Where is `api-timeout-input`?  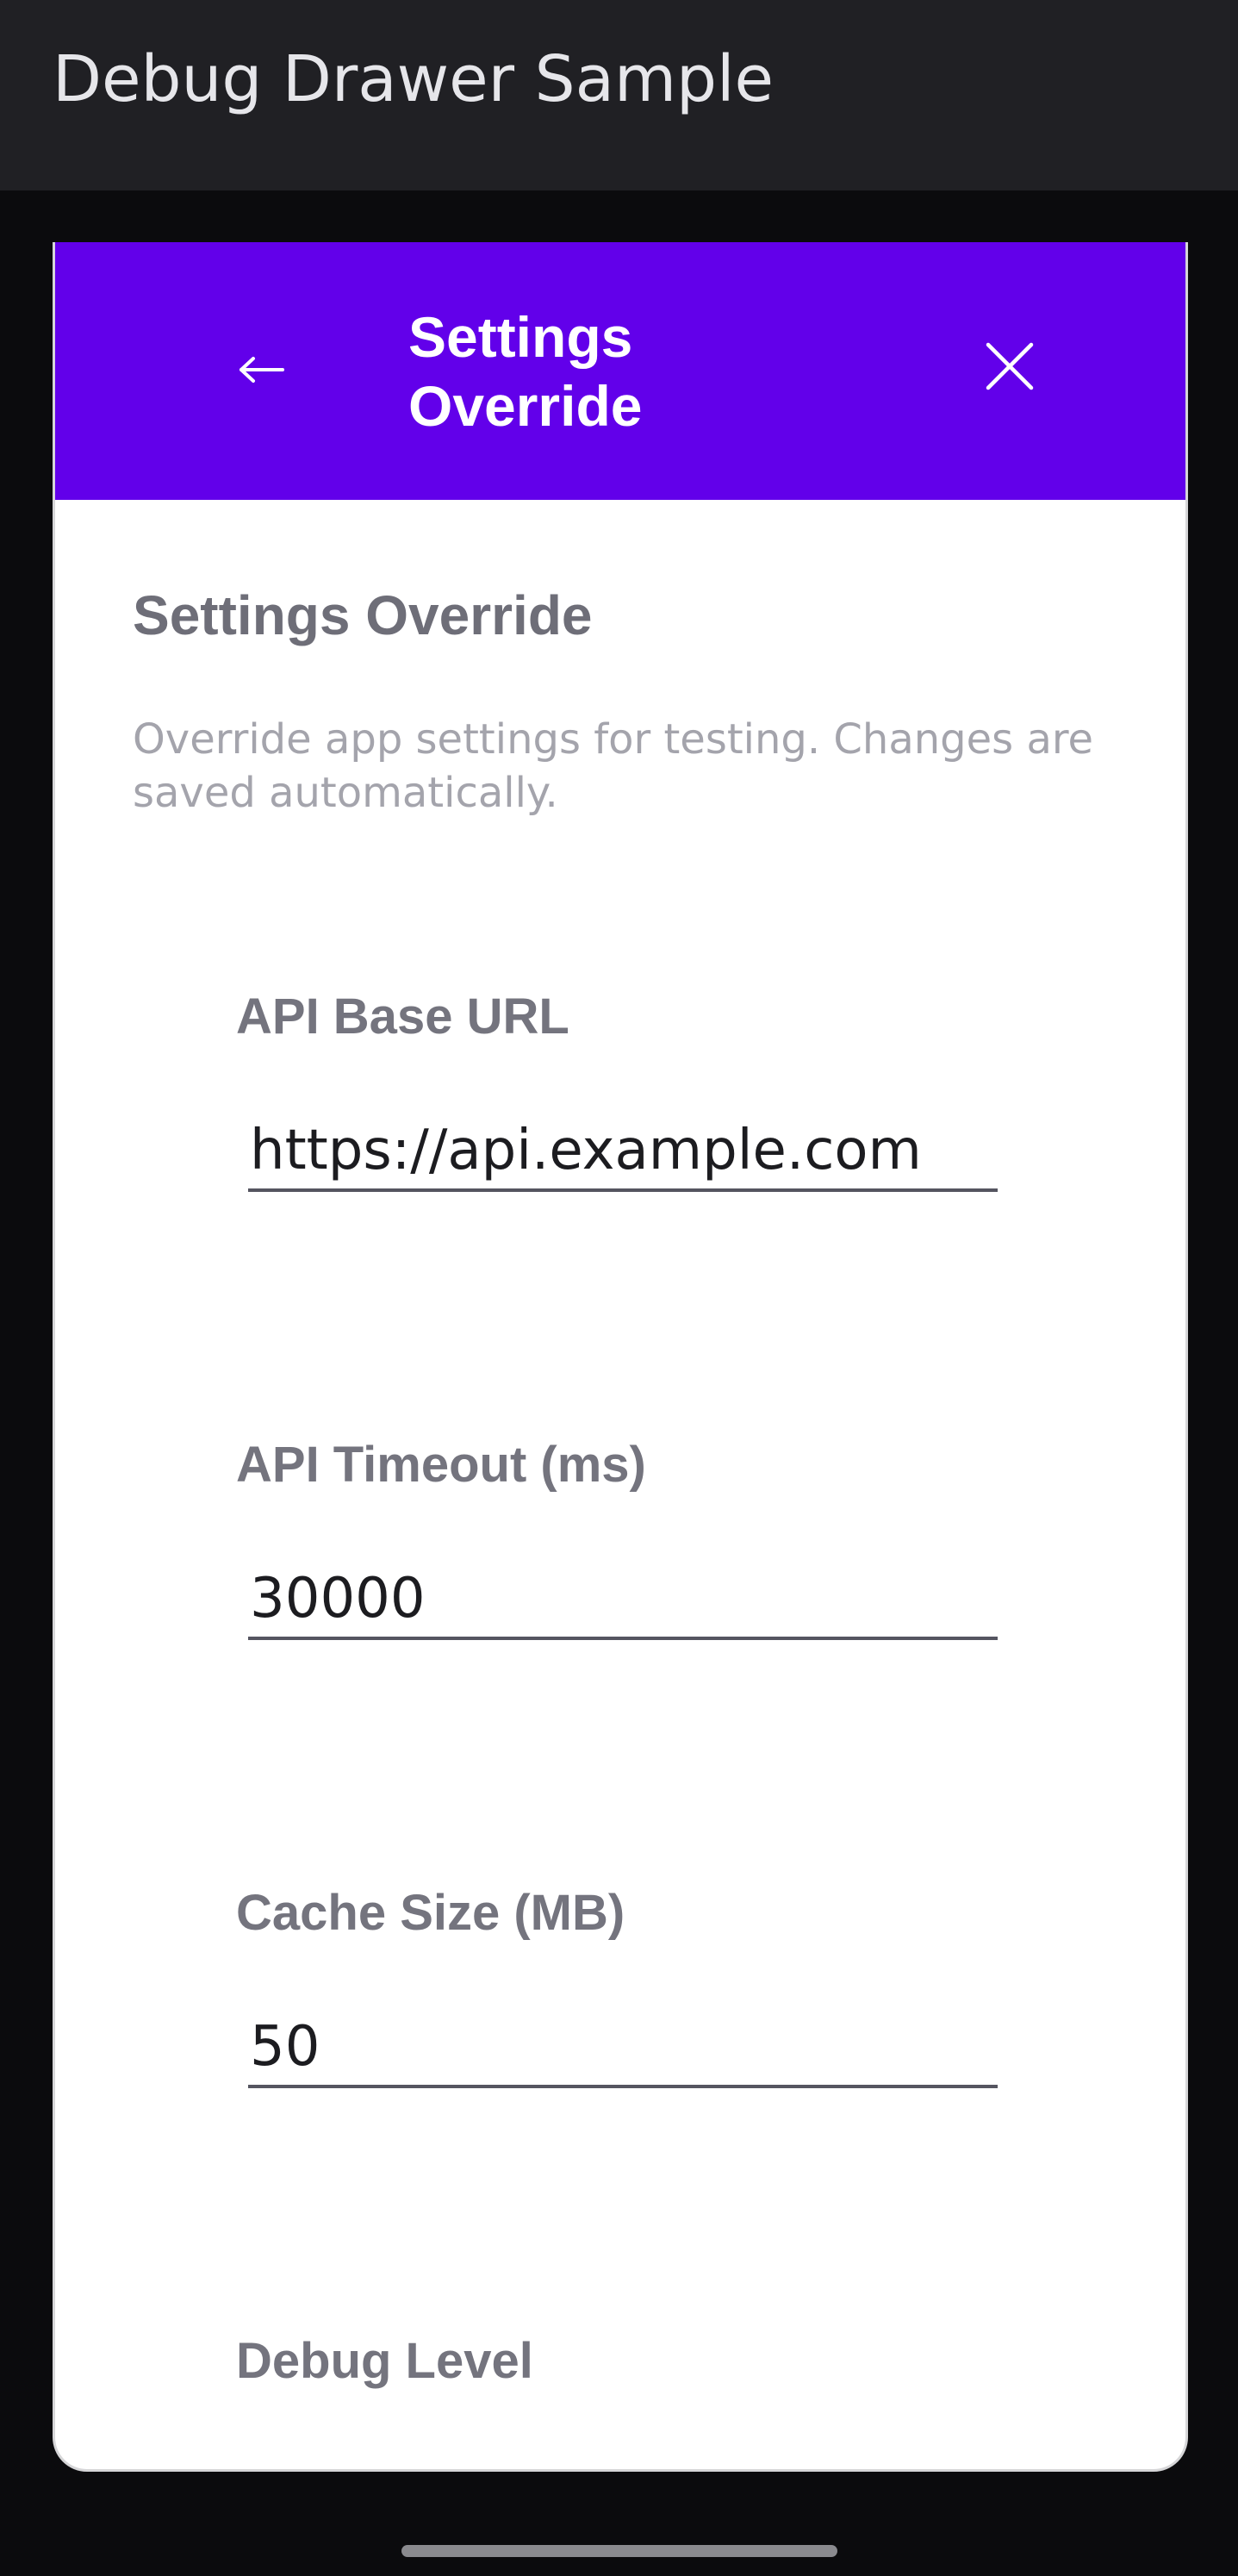
api-timeout-input is located at coordinates (623, 1600).